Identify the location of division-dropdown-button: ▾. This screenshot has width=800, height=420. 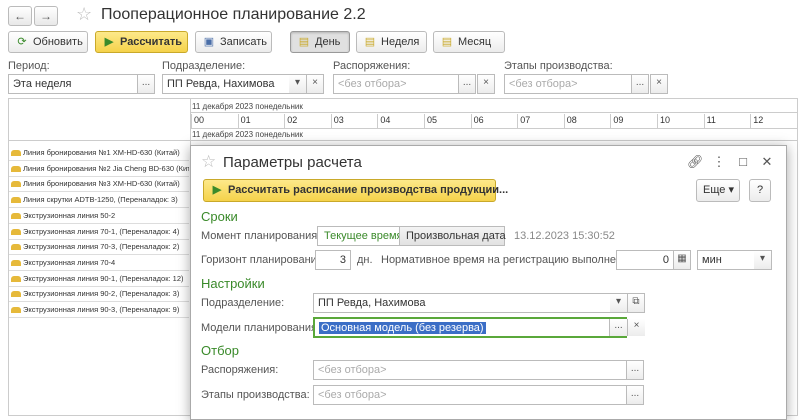
(298, 84).